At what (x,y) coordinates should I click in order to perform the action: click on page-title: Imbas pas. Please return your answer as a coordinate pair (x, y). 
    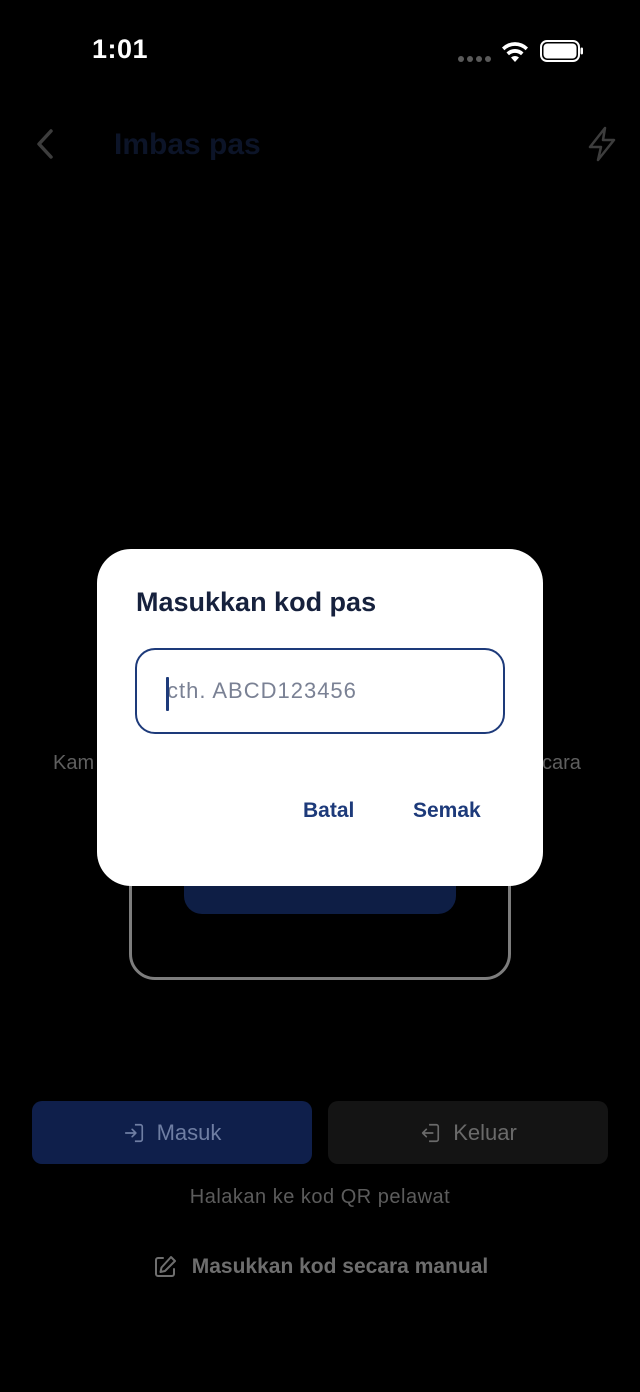
    Looking at the image, I should click on (187, 144).